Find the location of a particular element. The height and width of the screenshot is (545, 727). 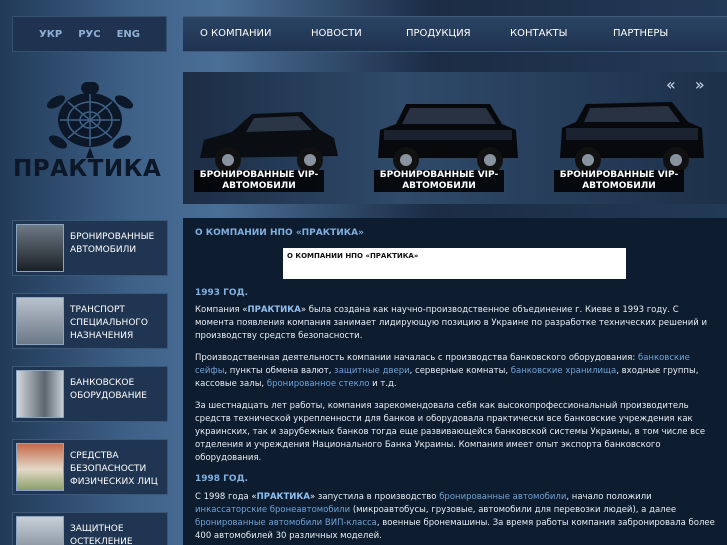

car-caption-3: БРОНИРОВАННЫЕ VIP- АВТОМОБИЛИ is located at coordinates (619, 181).